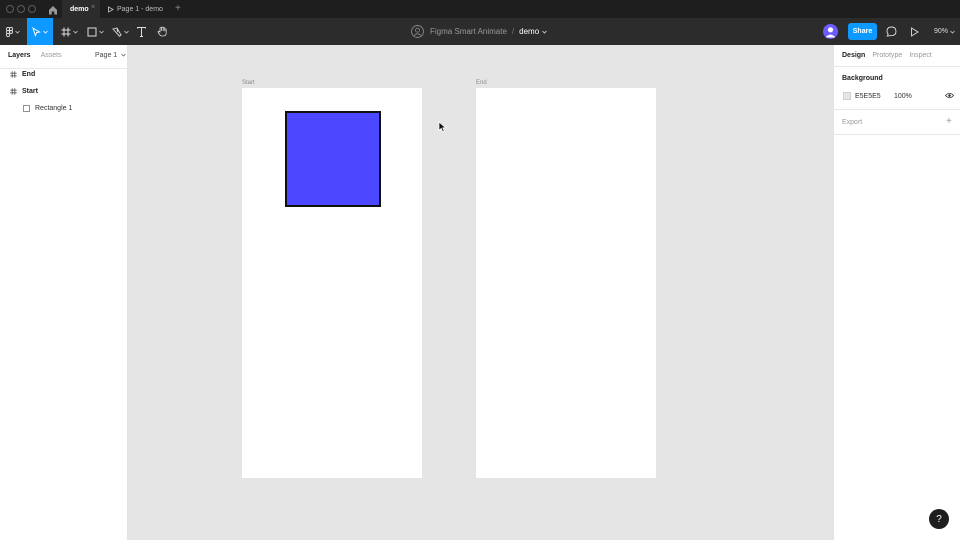 The height and width of the screenshot is (540, 960). What do you see at coordinates (10, 9) in the screenshot?
I see `window-close-dot` at bounding box center [10, 9].